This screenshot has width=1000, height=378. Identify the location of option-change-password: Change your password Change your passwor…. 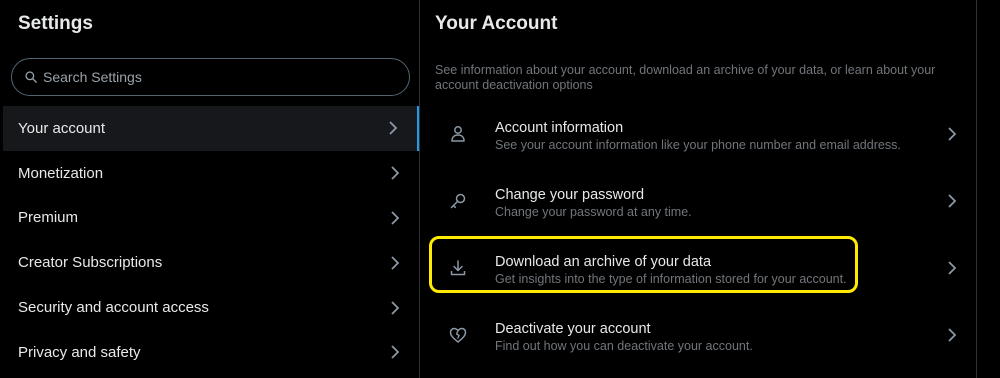
(698, 200).